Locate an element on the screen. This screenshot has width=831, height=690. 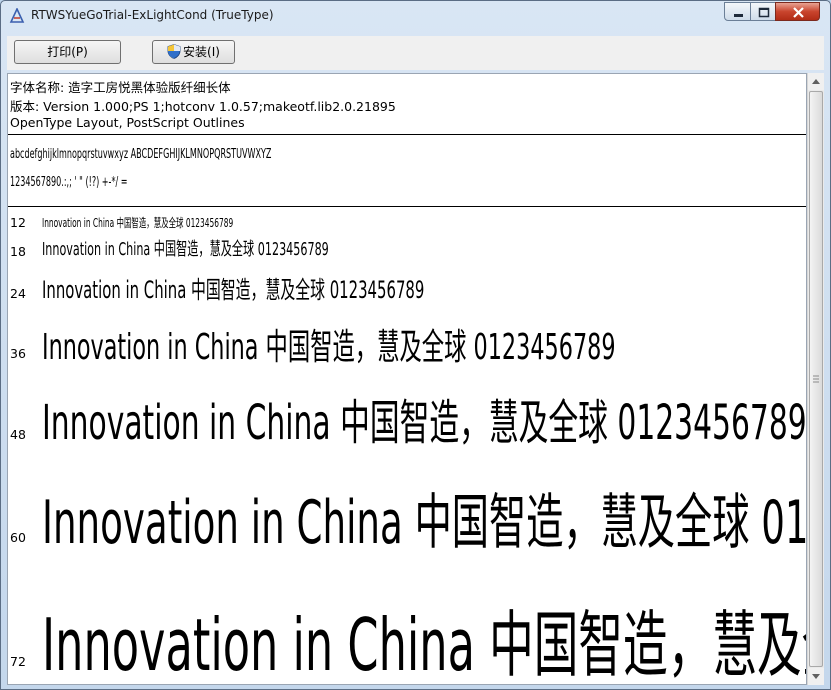
maximize-button is located at coordinates (763, 11).